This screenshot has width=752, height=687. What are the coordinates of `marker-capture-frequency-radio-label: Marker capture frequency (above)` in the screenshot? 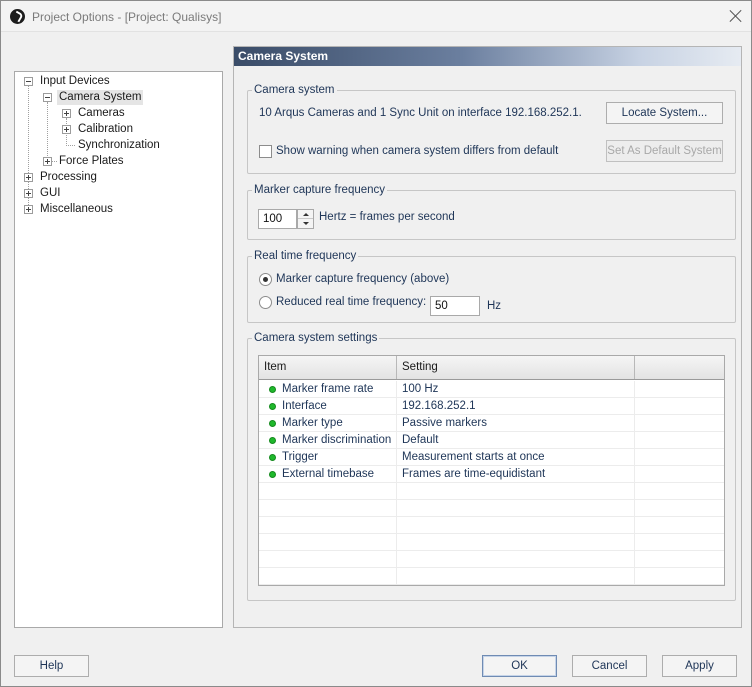 It's located at (362, 279).